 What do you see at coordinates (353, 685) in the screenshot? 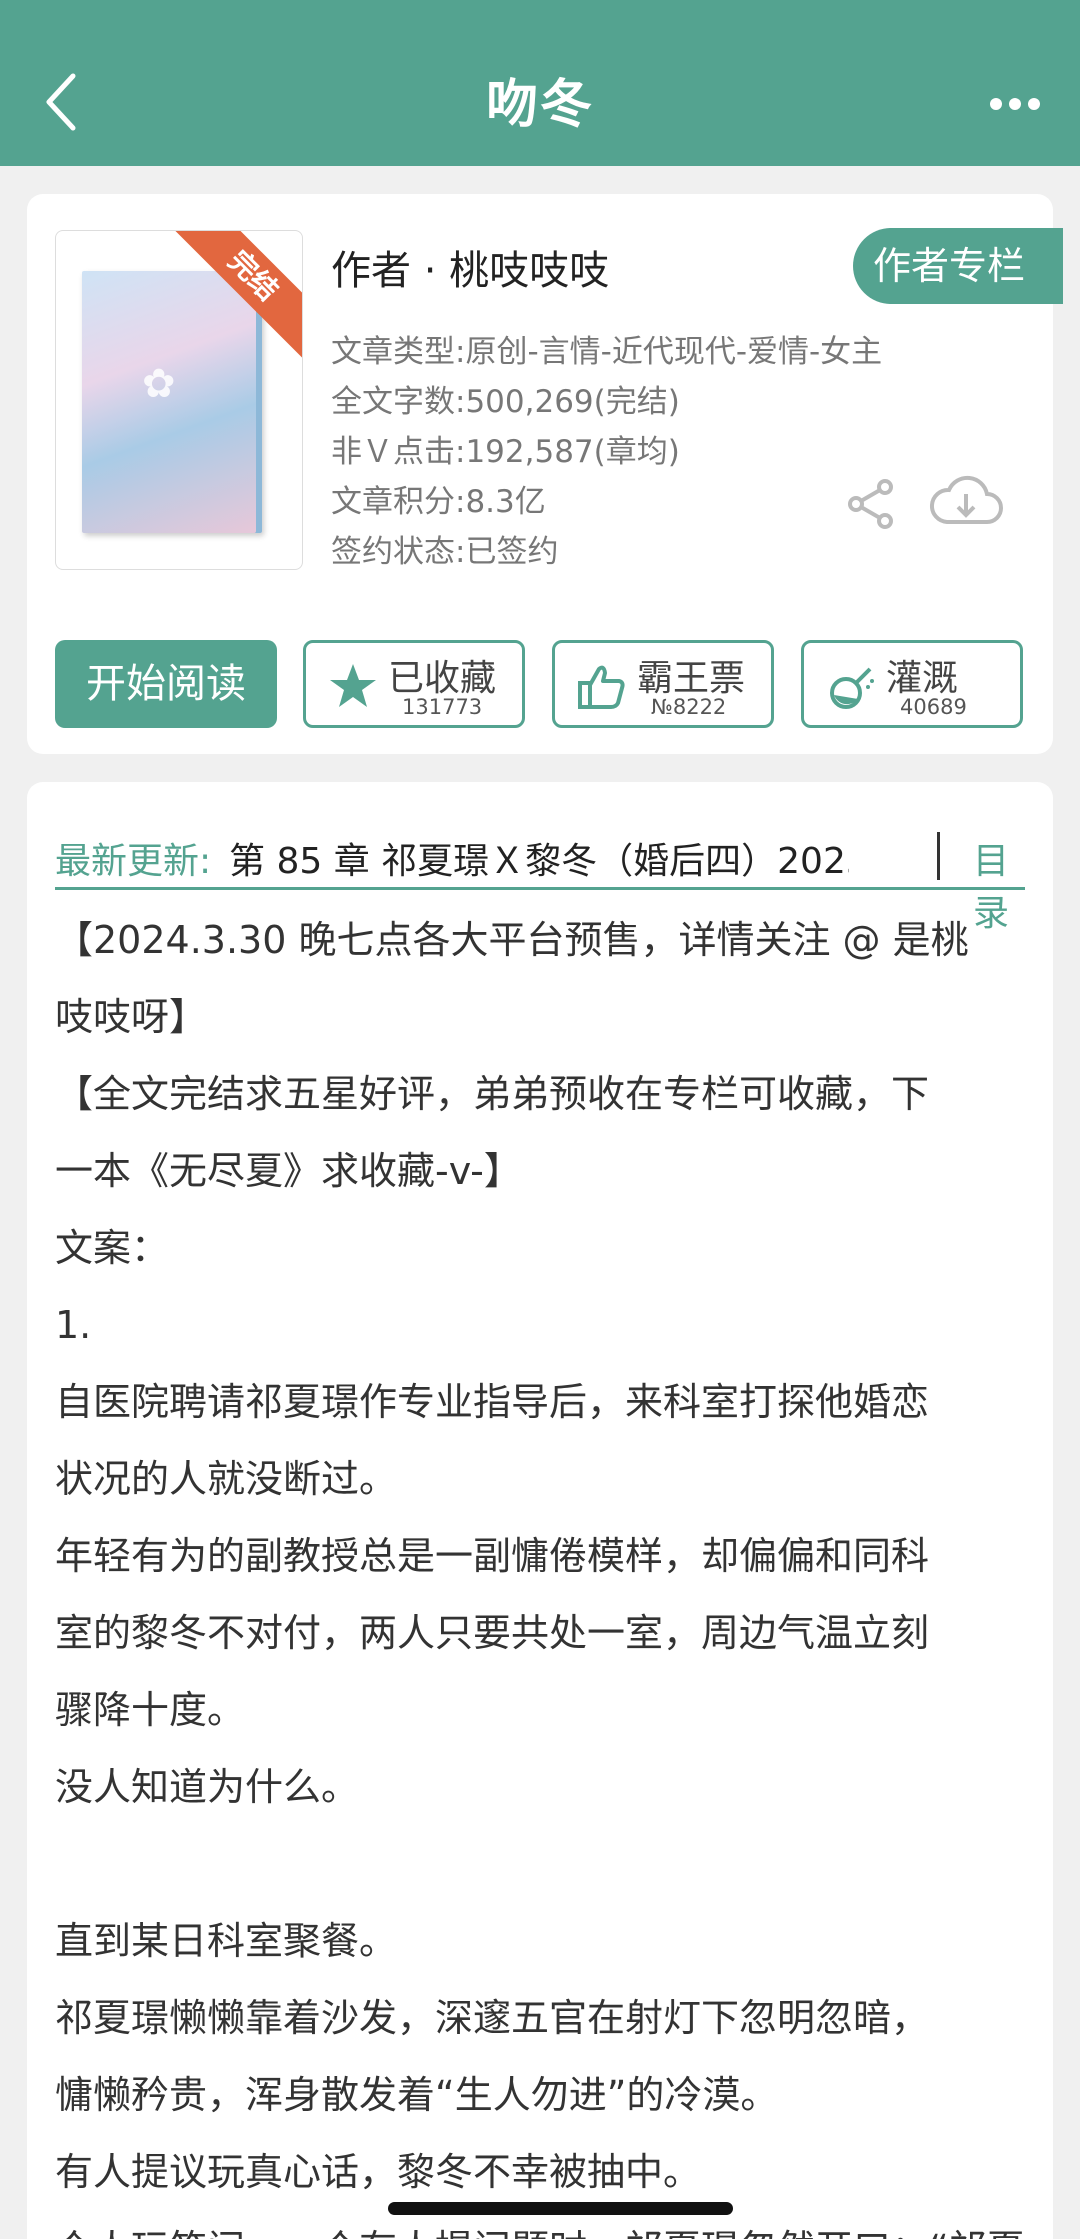
I see `star-icon` at bounding box center [353, 685].